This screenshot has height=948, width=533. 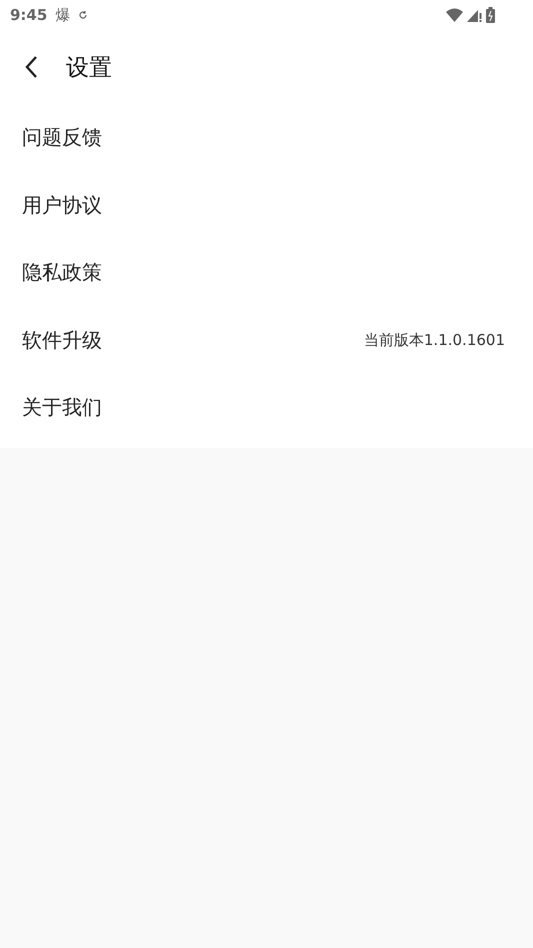 What do you see at coordinates (490, 15) in the screenshot?
I see `battery-icon` at bounding box center [490, 15].